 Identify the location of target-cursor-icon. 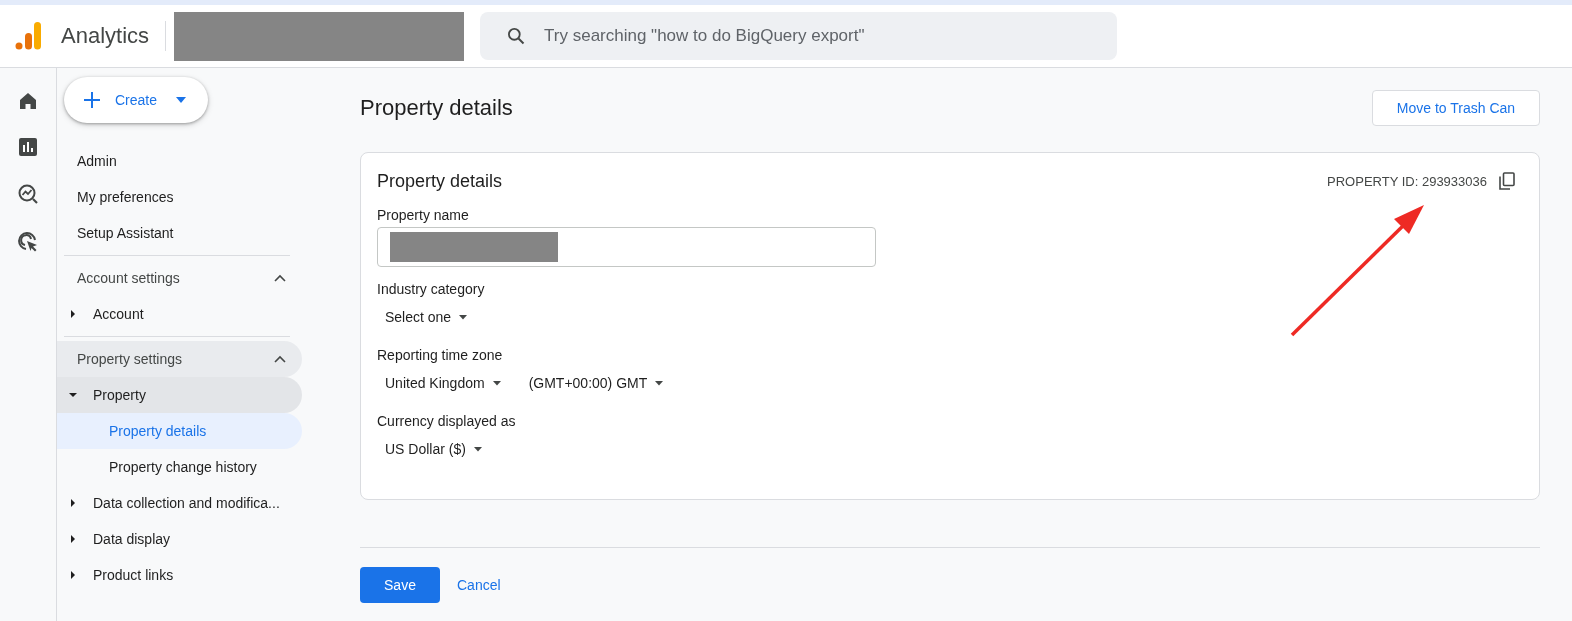
(28, 242).